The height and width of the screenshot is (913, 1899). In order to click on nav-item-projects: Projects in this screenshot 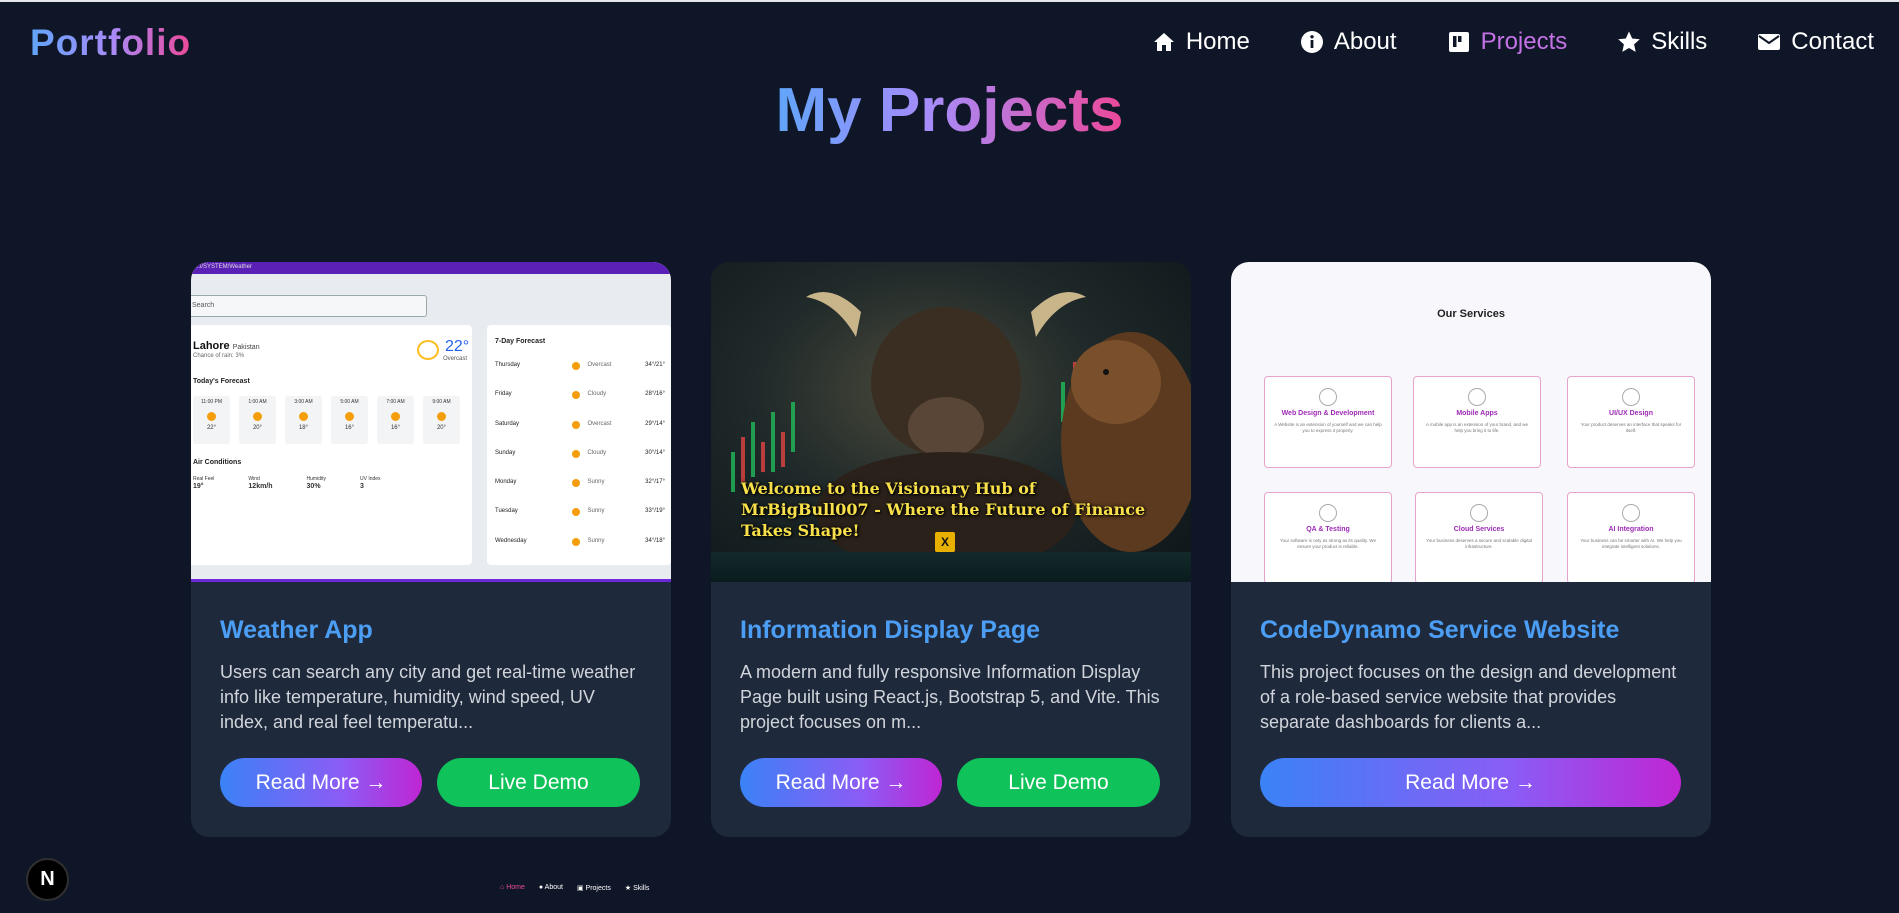, I will do `click(1507, 42)`.